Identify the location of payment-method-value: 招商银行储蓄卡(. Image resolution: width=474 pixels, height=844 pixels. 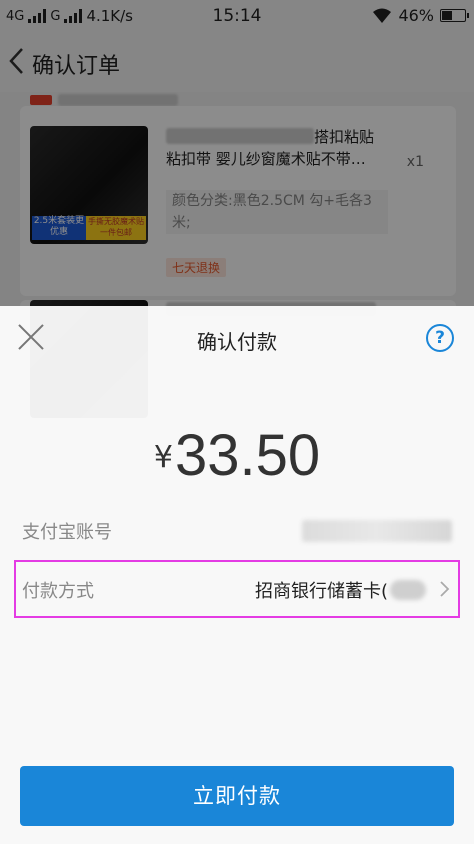
(340, 590).